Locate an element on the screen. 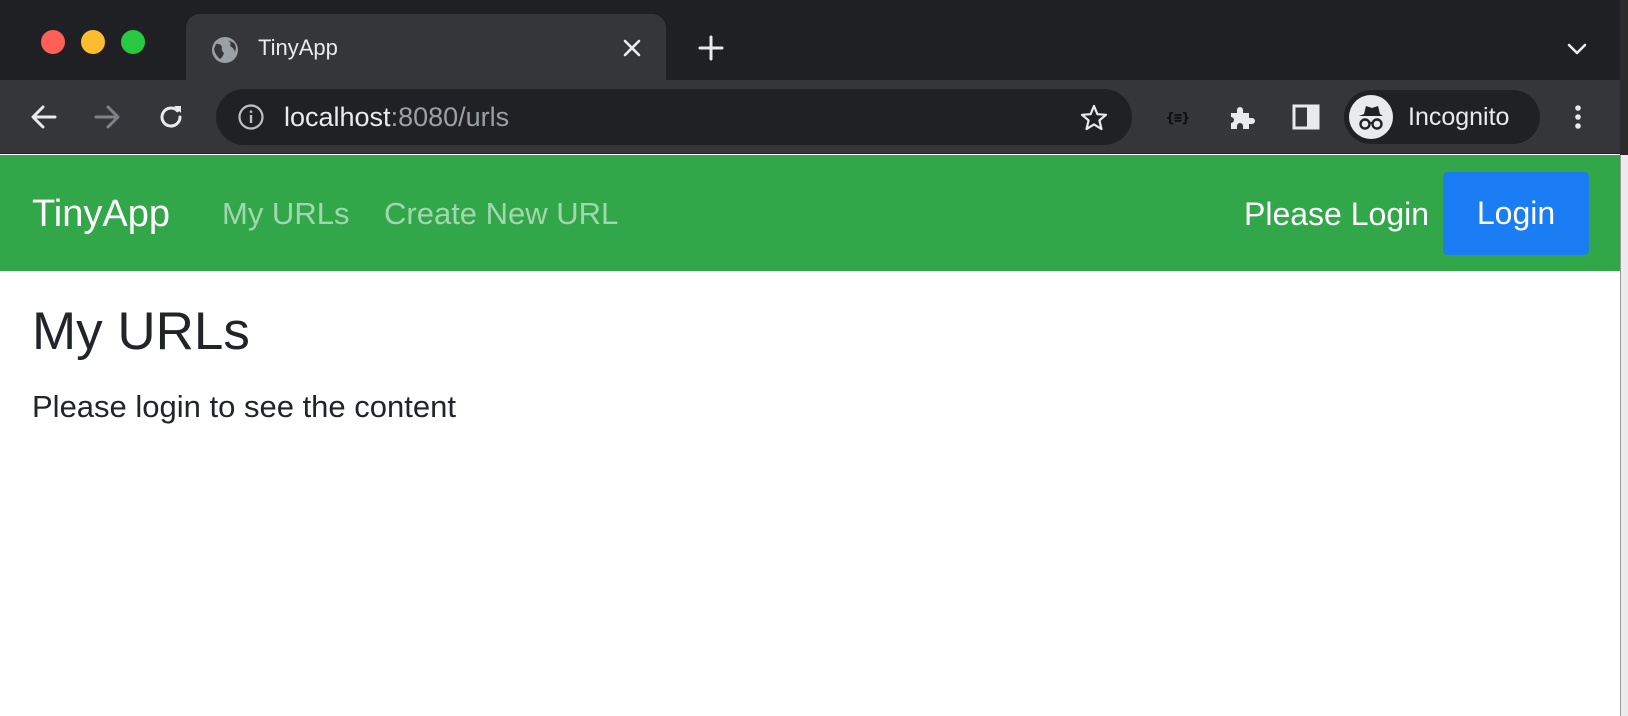 The image size is (1628, 716). back-arrow-icon is located at coordinates (44, 117).